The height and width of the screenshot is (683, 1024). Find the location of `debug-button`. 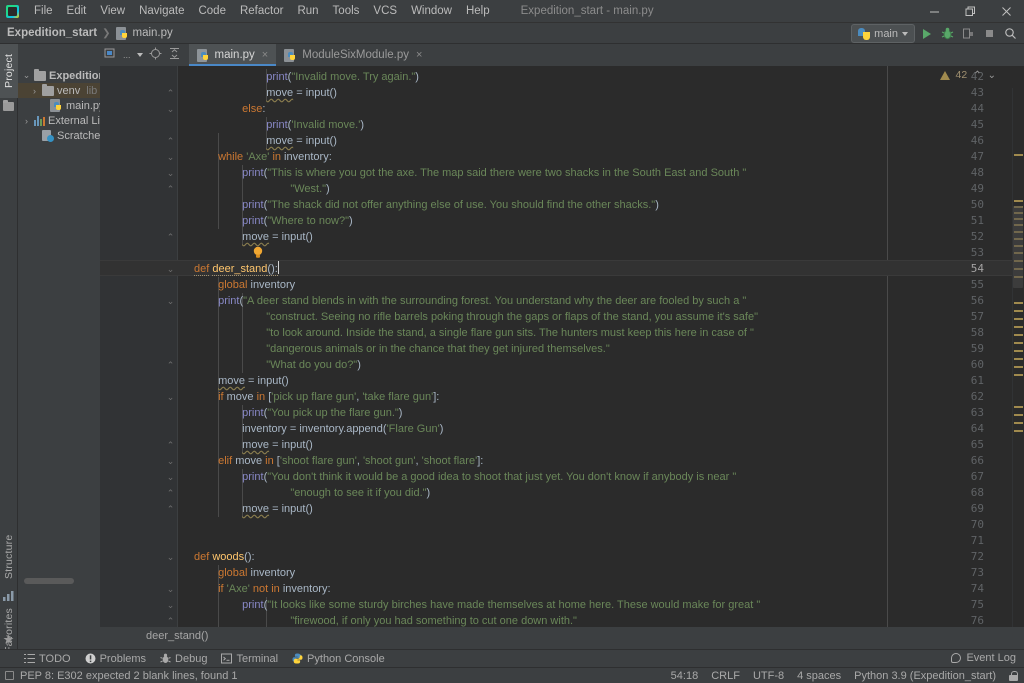

debug-button is located at coordinates (947, 33).